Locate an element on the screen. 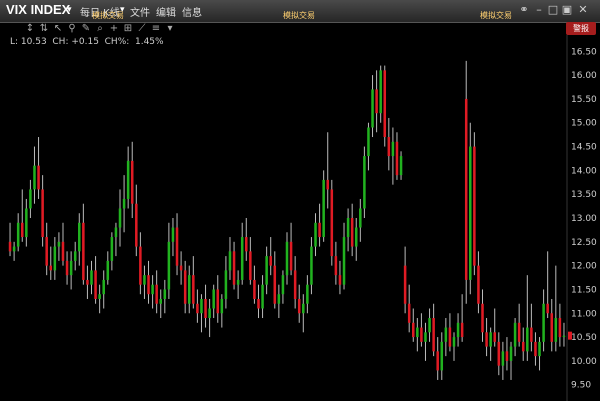  tool-pointer-icon: ↖ is located at coordinates (58, 29).